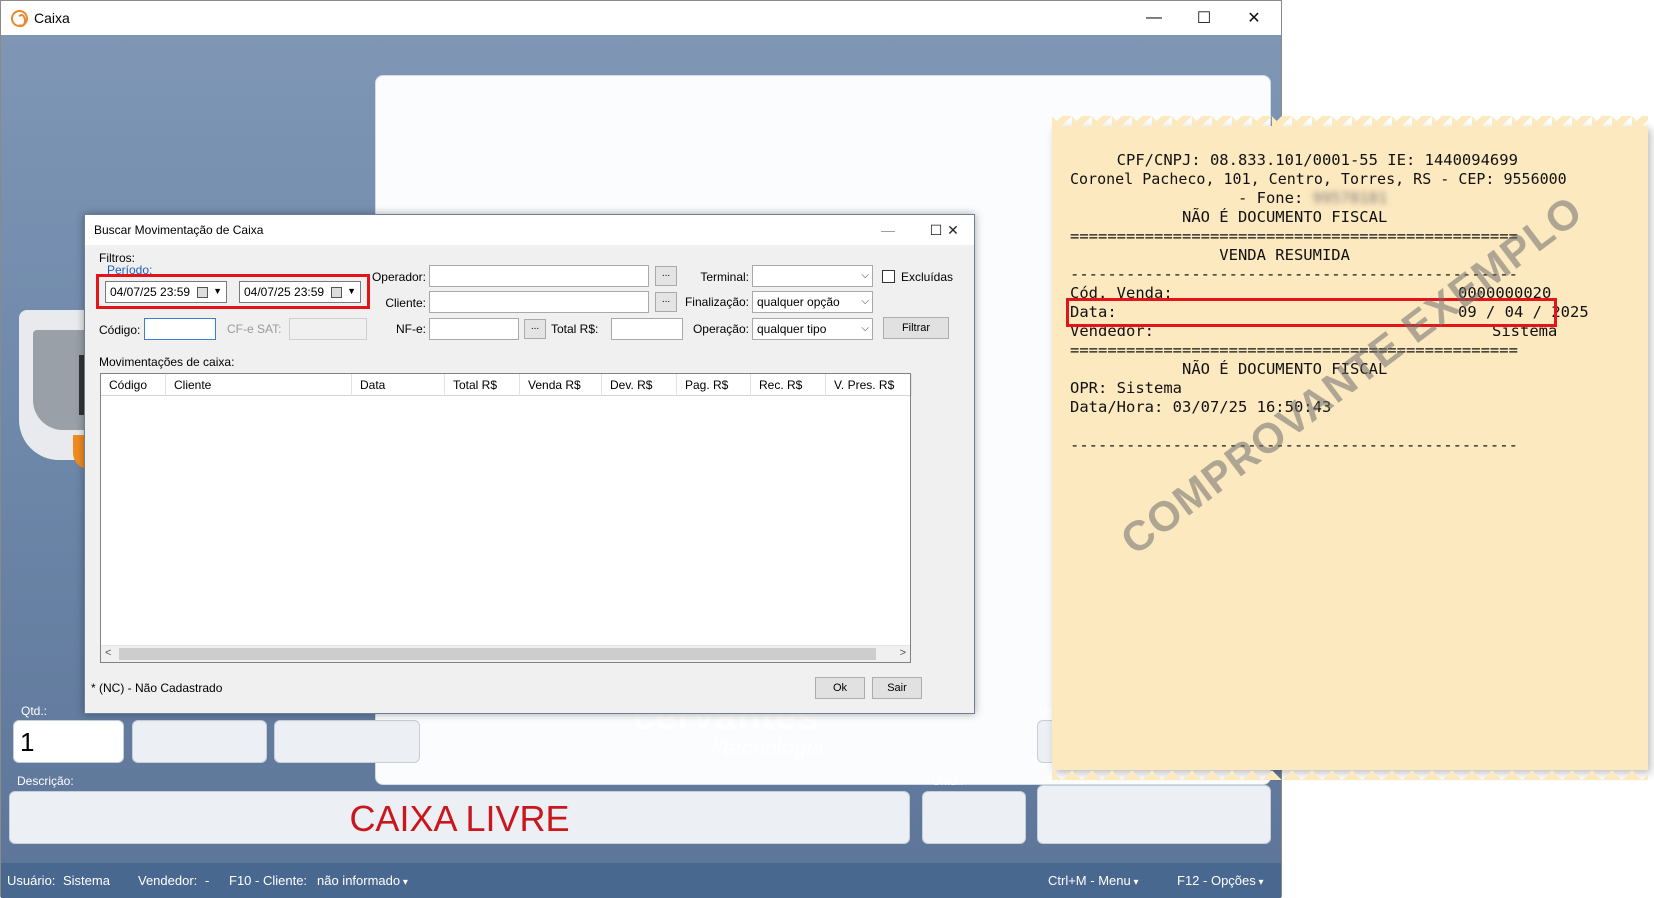 The width and height of the screenshot is (1654, 898). What do you see at coordinates (948, 781) in the screenshot?
I see `unid-label: Unid.:` at bounding box center [948, 781].